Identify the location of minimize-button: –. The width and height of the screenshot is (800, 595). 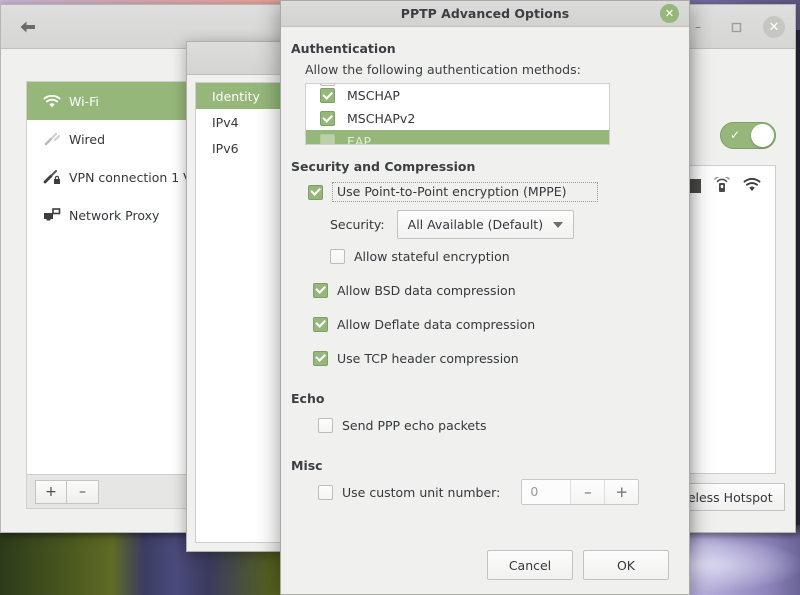
(698, 27).